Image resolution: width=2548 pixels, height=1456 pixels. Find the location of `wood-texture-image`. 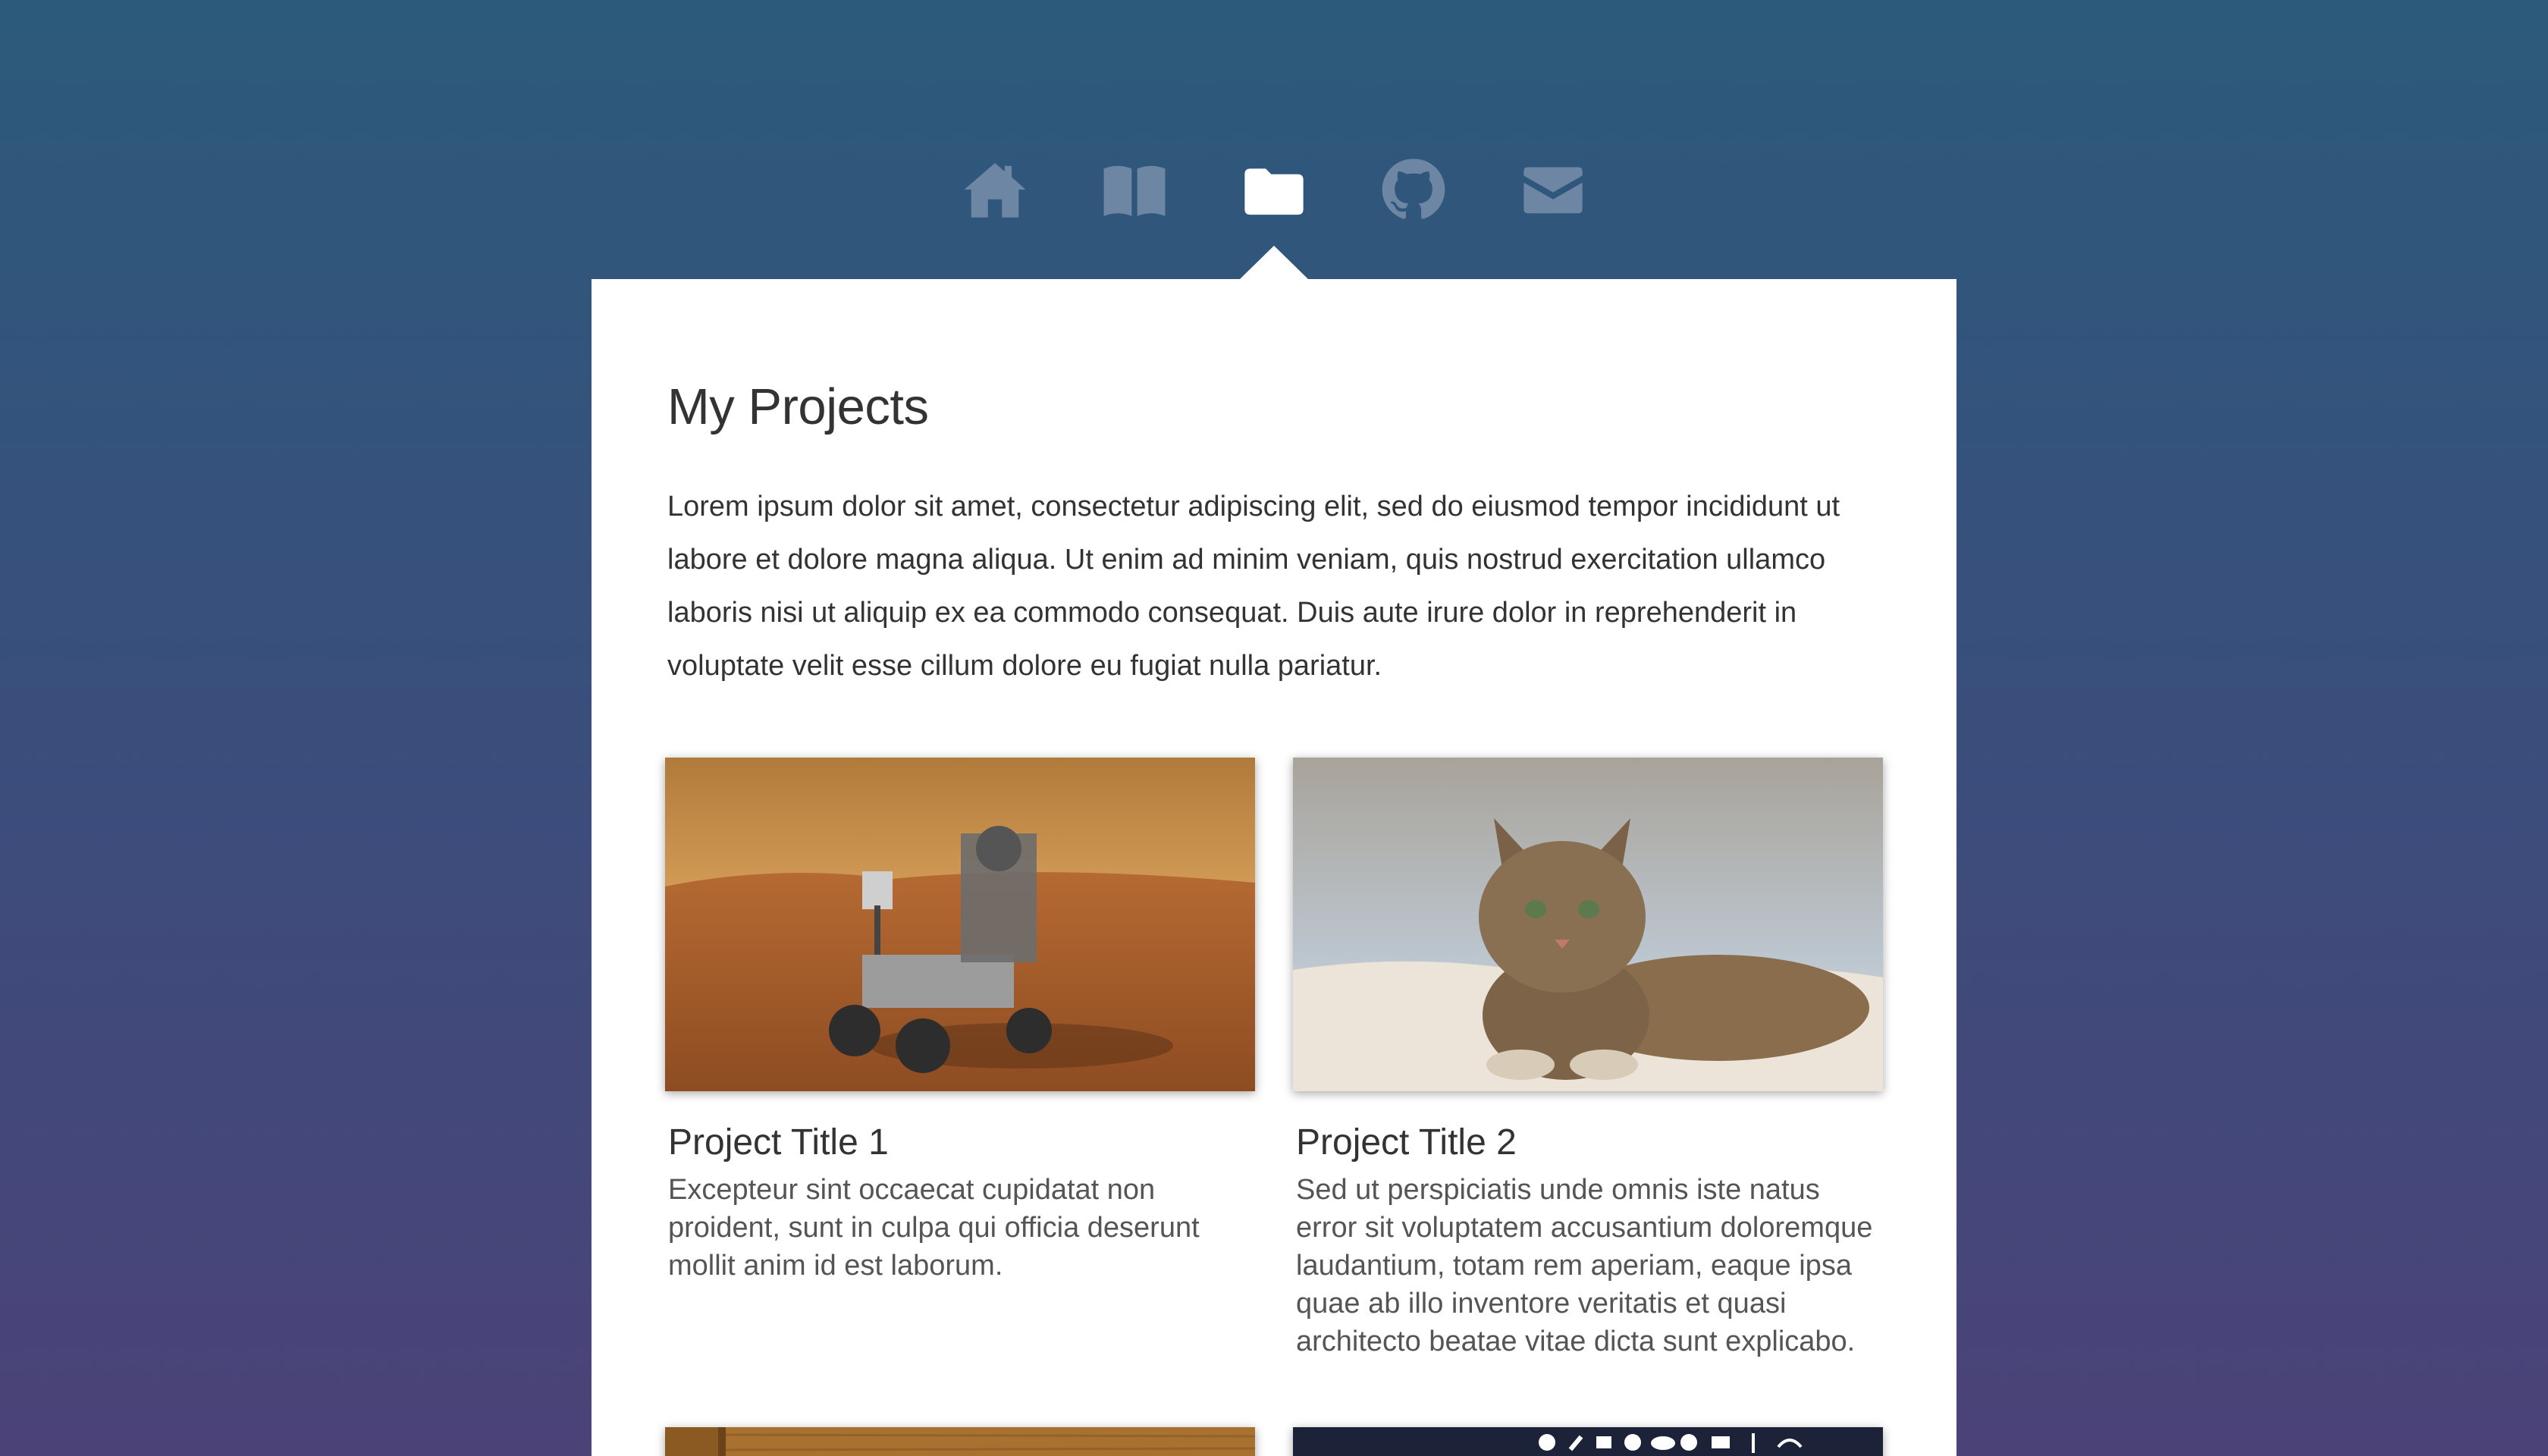

wood-texture-image is located at coordinates (960, 1441).